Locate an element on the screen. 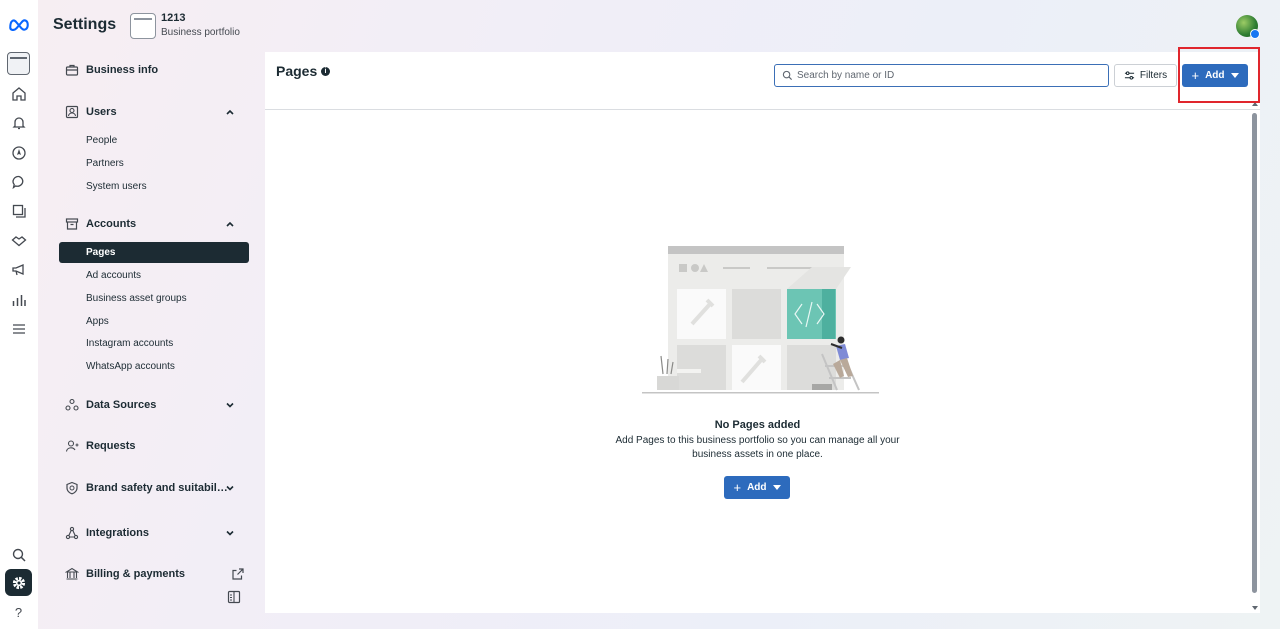  sidebar-section-users: Users is located at coordinates (91, 112).